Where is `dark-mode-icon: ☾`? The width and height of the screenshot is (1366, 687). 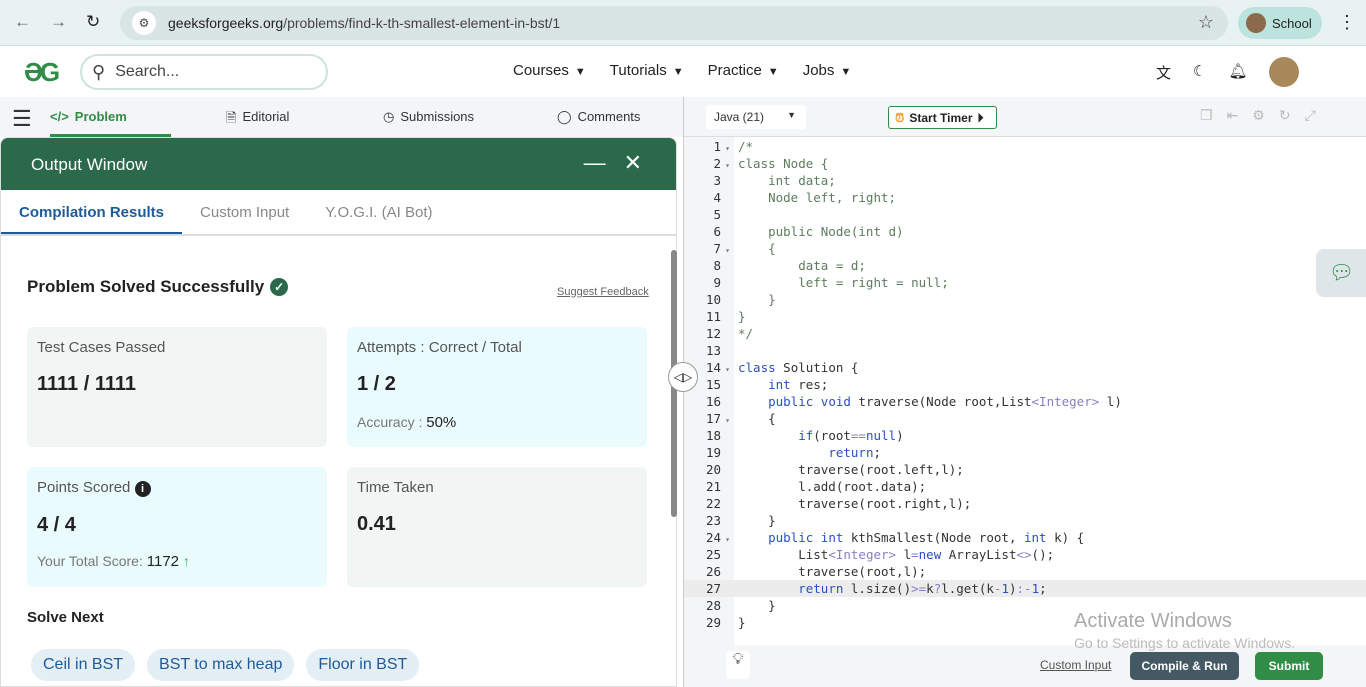
dark-mode-icon: ☾ is located at coordinates (1199, 72).